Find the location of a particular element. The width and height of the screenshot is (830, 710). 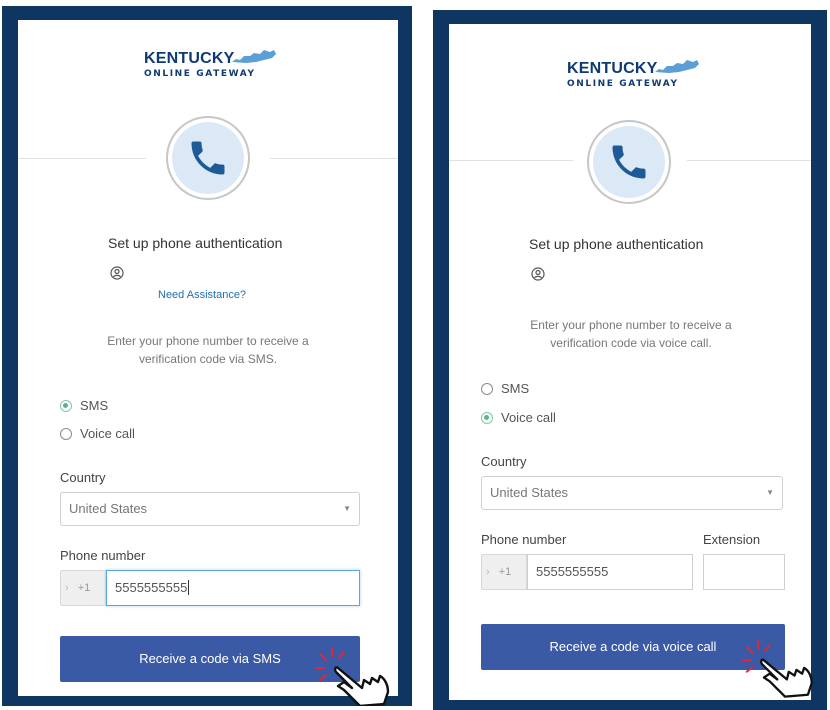

instructions-line2: verification code via voice call. is located at coordinates (631, 343).